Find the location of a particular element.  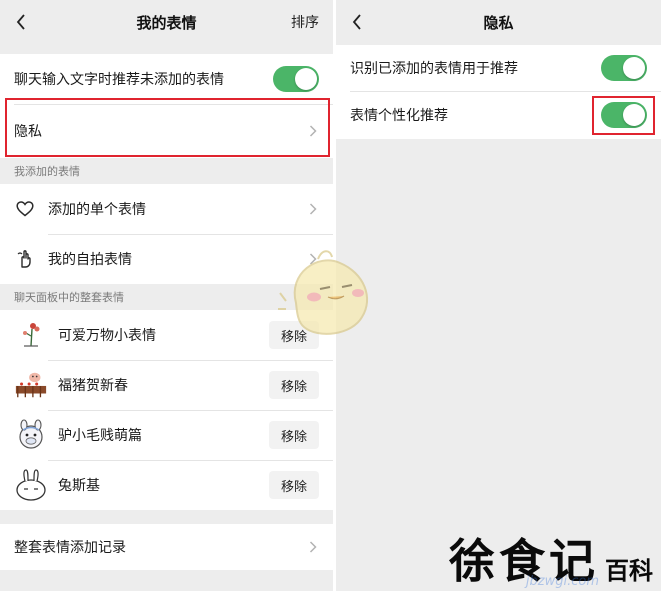

personalized-recommend-toggle is located at coordinates (624, 115).